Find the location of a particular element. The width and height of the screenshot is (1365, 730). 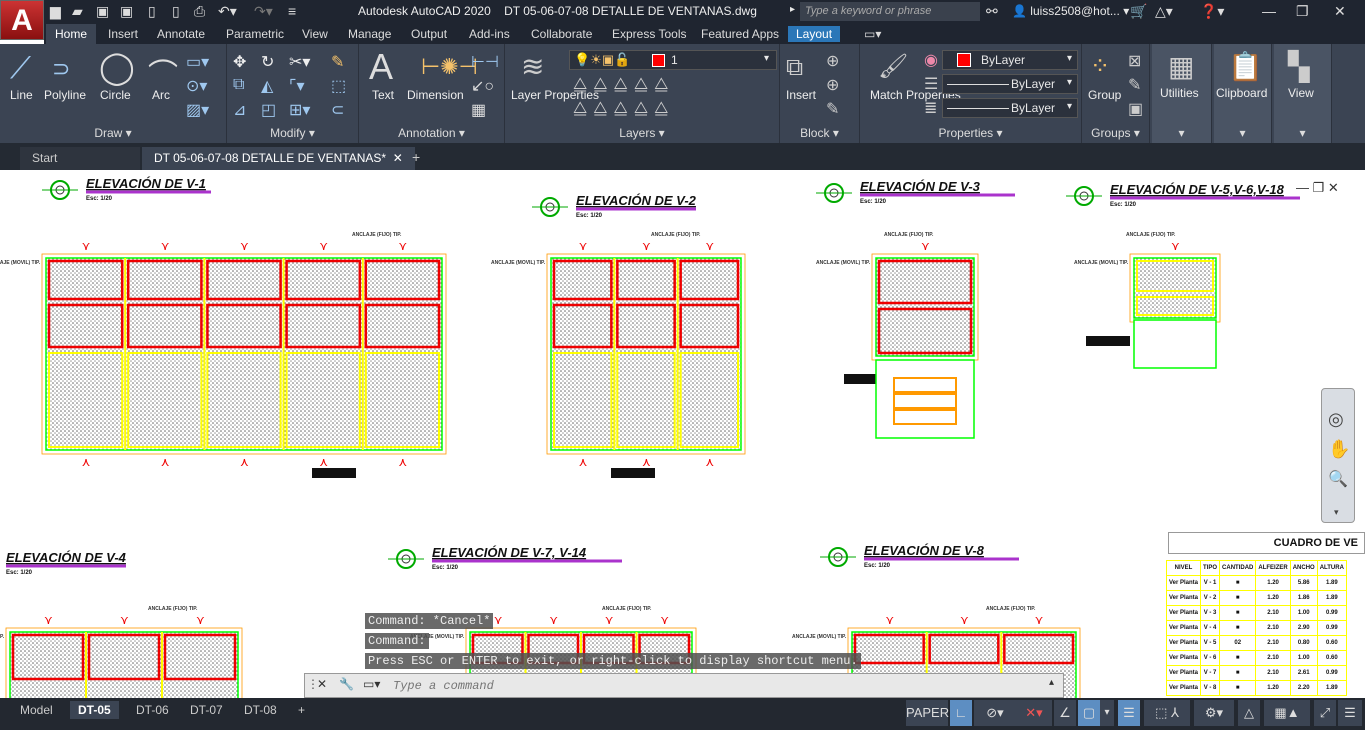

chevron-up-icon: ▴ is located at coordinates (1051, 682).